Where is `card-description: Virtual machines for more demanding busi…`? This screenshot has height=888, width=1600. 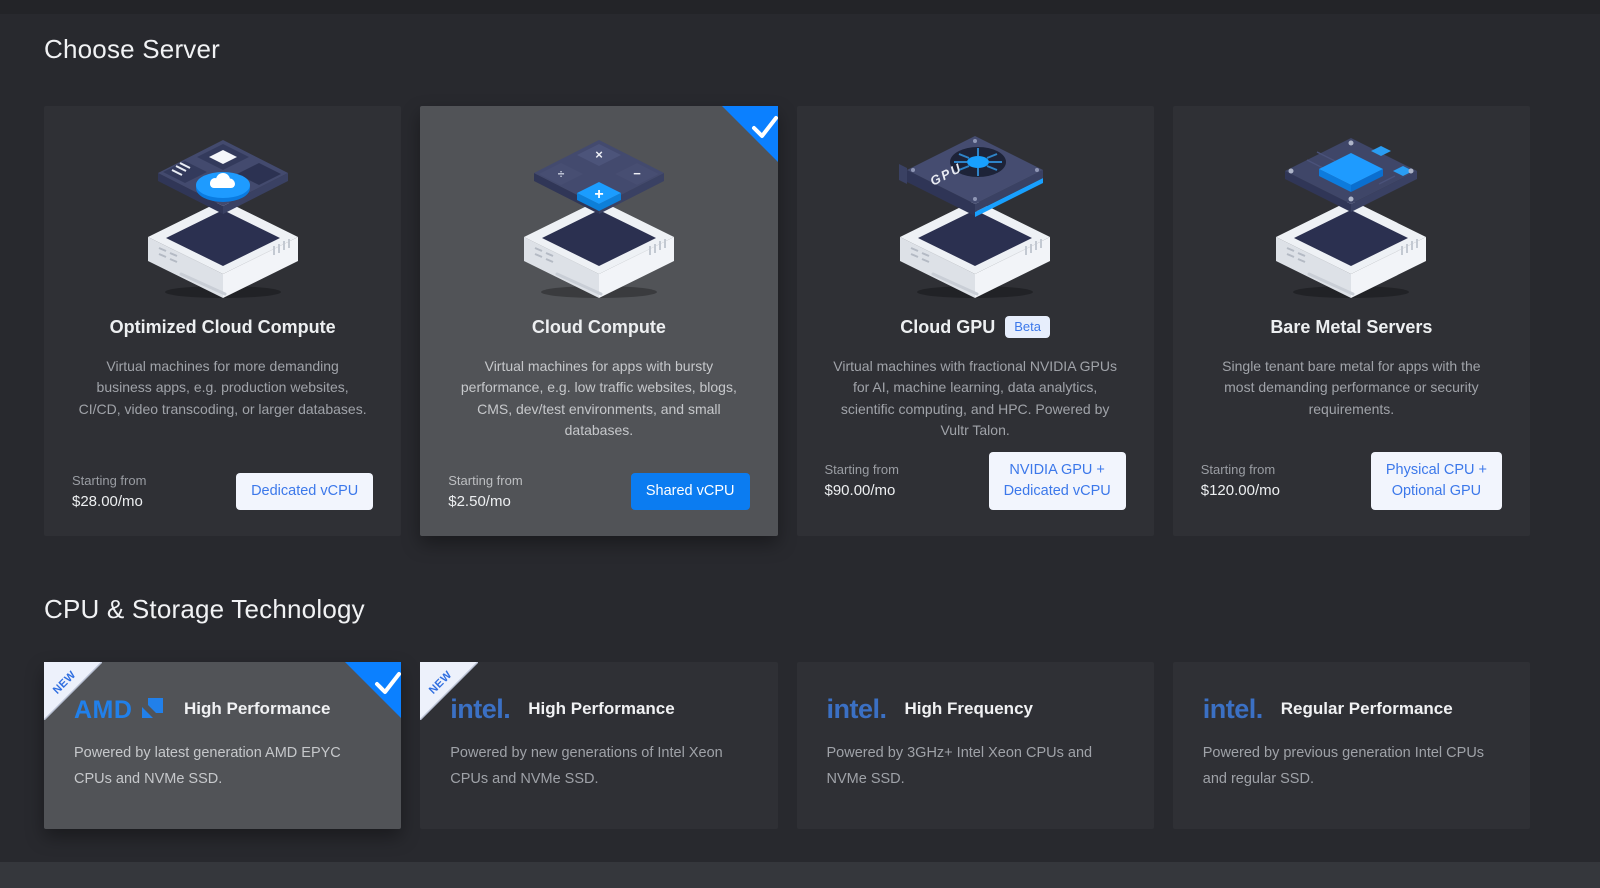 card-description: Virtual machines for more demanding busi… is located at coordinates (222, 387).